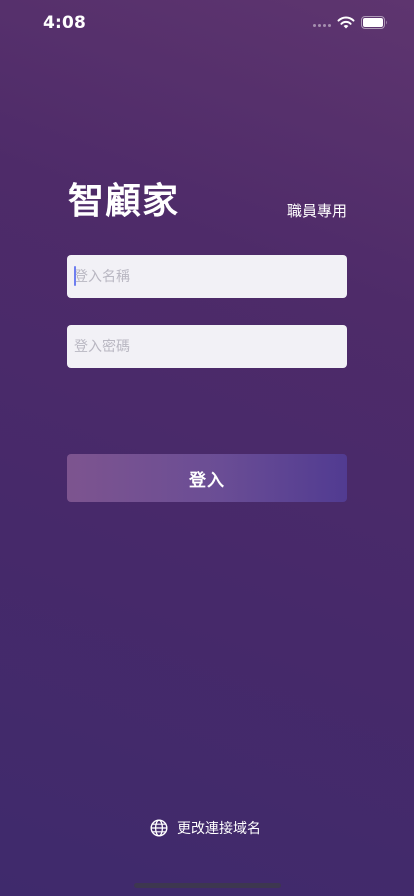  I want to click on globe-icon, so click(159, 828).